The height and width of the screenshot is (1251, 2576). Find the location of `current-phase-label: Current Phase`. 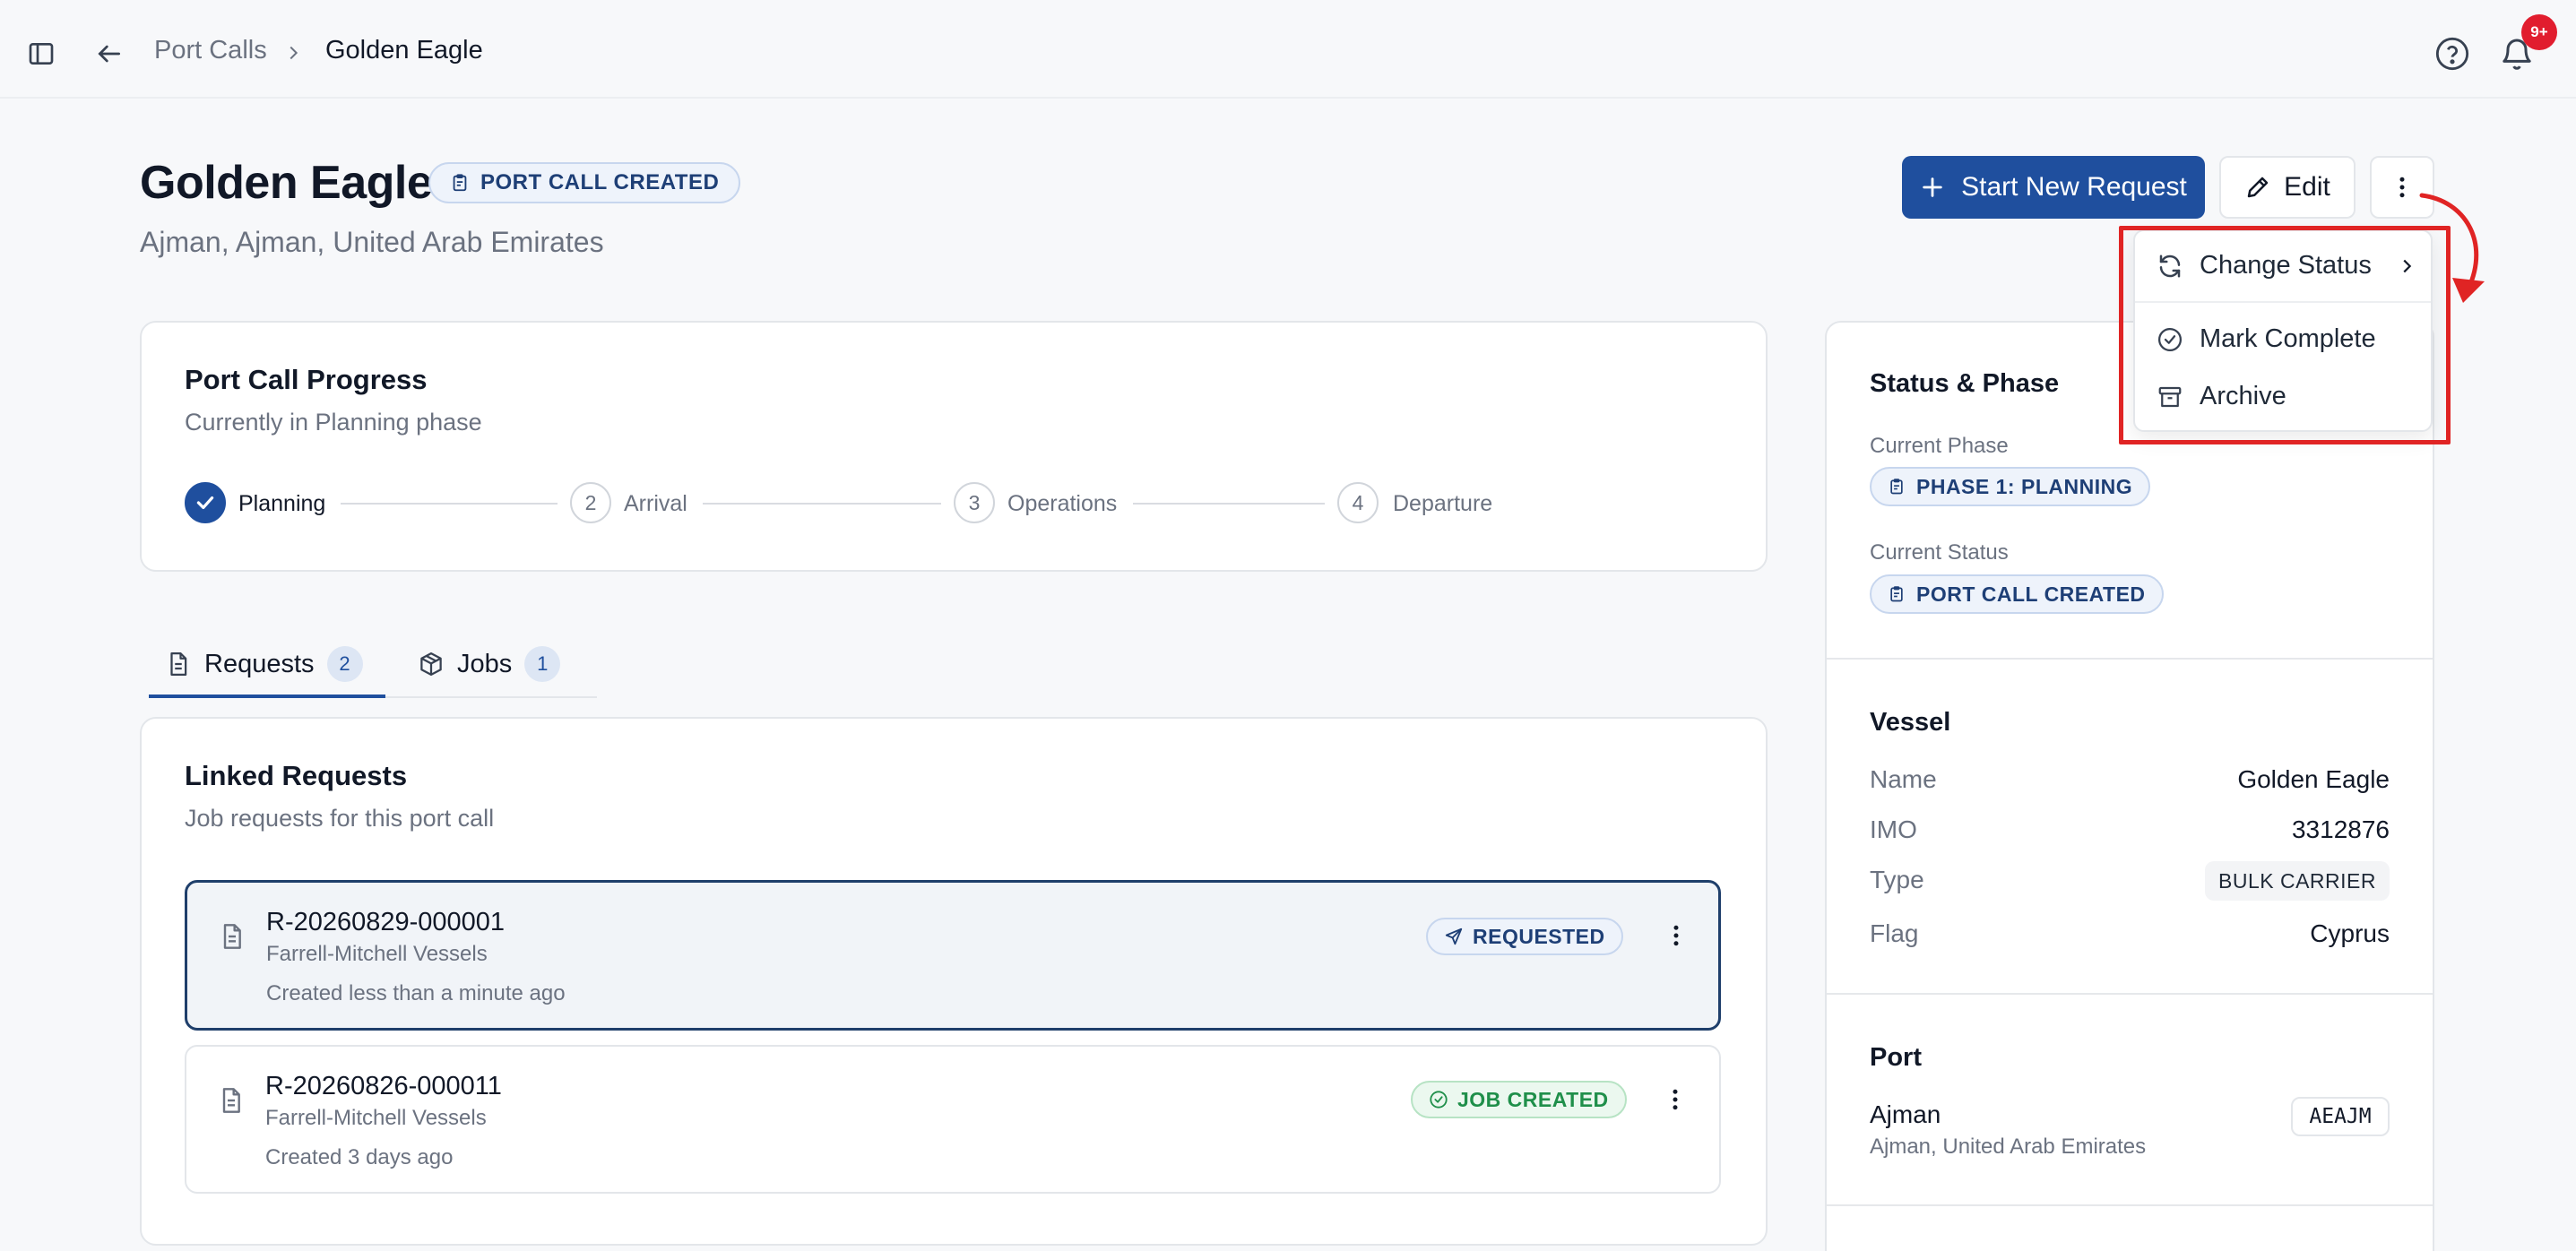

current-phase-label: Current Phase is located at coordinates (1939, 446).